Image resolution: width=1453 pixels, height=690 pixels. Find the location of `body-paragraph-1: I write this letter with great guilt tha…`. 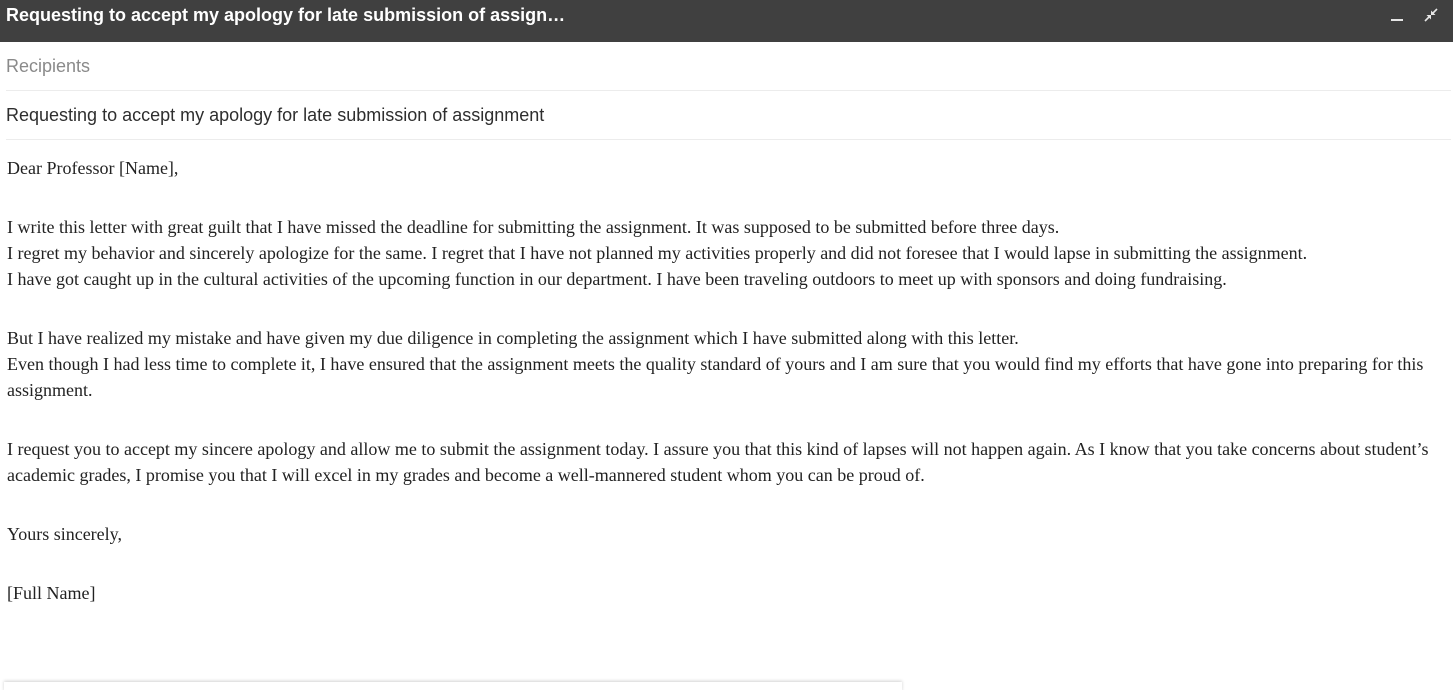

body-paragraph-1: I write this letter with great guilt tha… is located at coordinates (657, 253).